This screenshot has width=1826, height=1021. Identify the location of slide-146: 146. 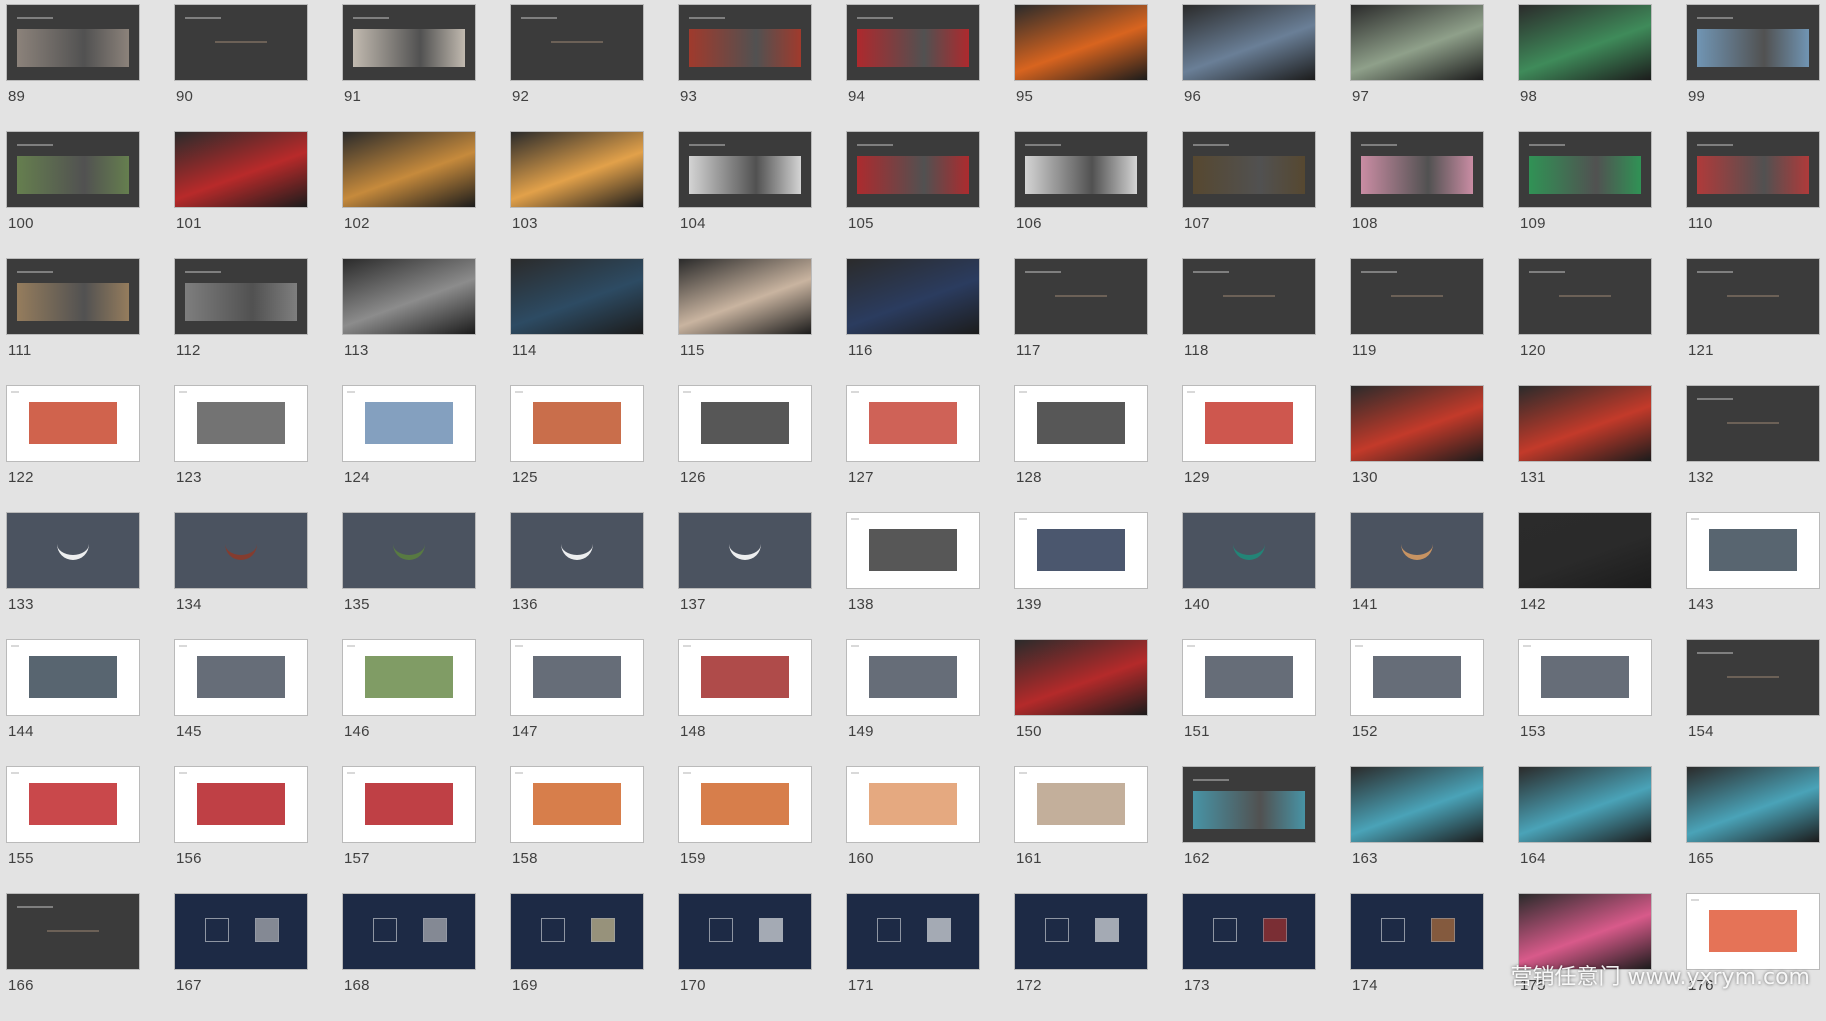
(427, 703).